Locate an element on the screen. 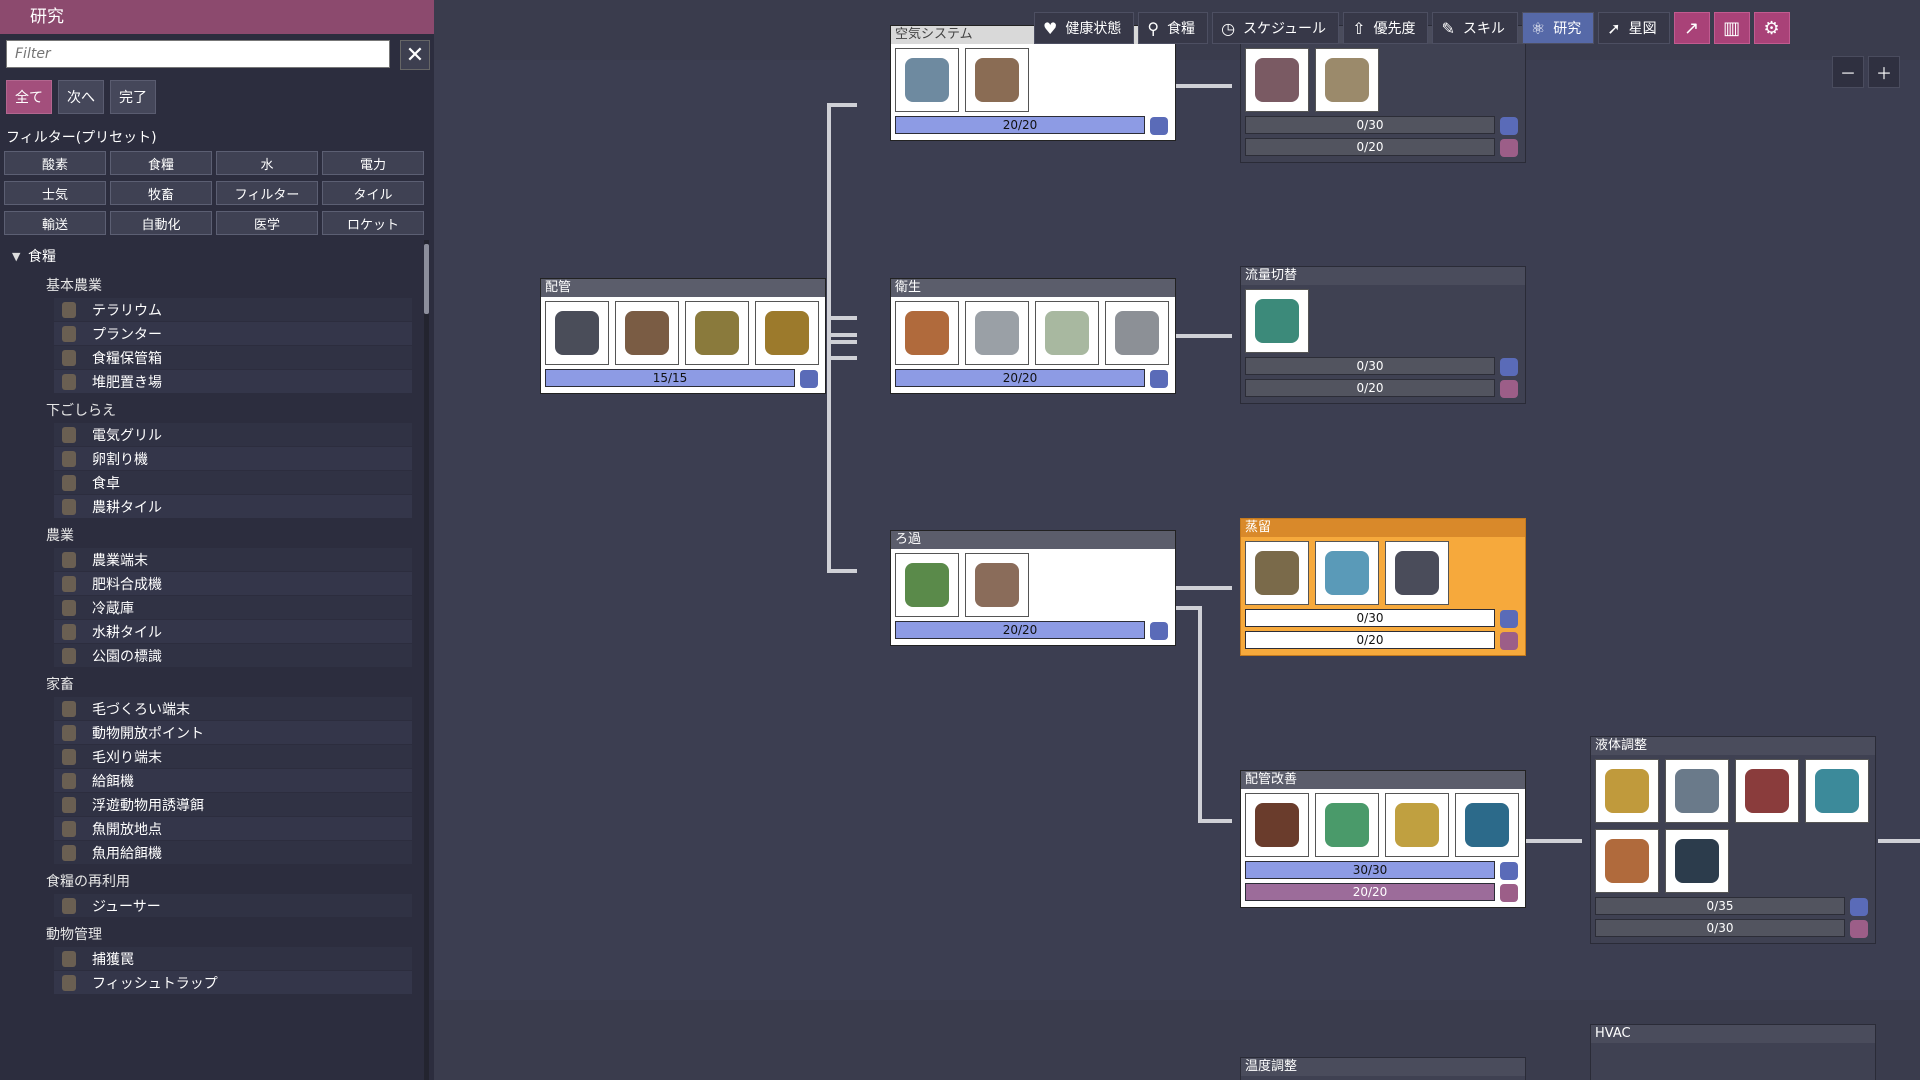  item-label: 魚開放地点 is located at coordinates (127, 829).